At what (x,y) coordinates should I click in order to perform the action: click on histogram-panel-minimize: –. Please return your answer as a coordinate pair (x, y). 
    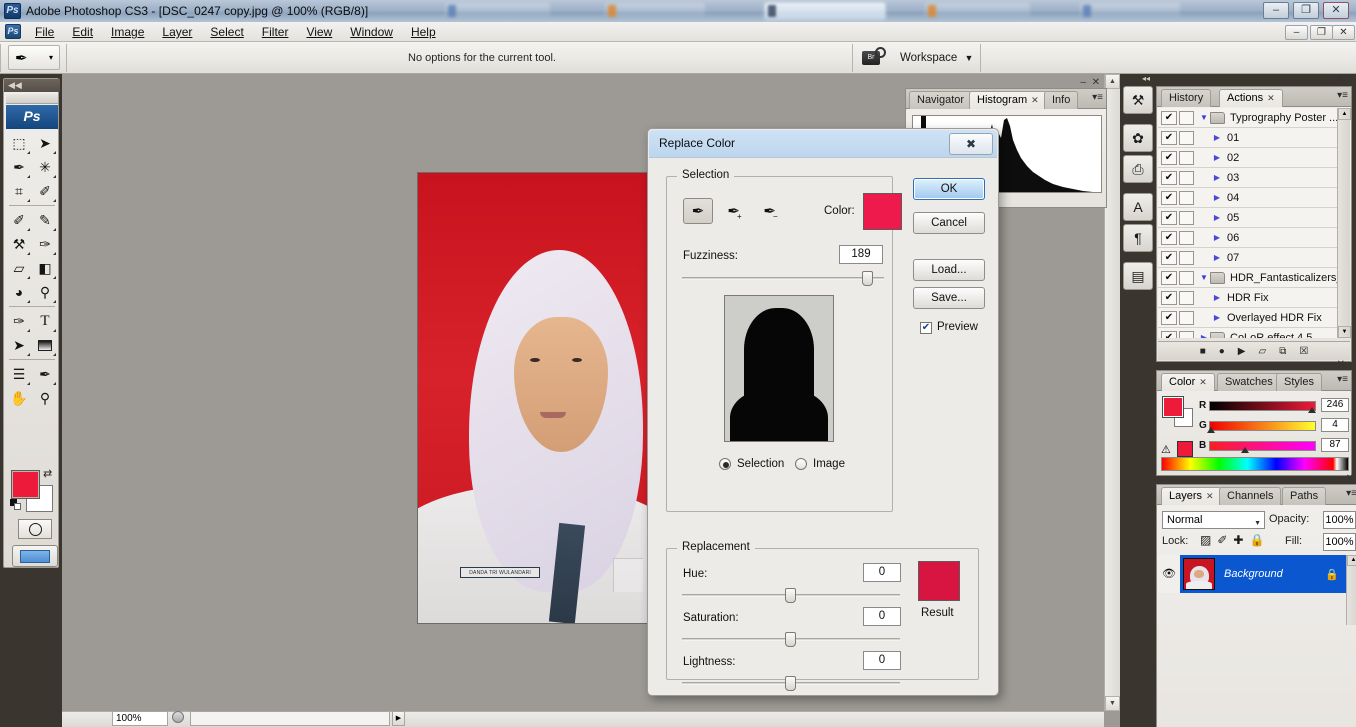
    Looking at the image, I should click on (1083, 82).